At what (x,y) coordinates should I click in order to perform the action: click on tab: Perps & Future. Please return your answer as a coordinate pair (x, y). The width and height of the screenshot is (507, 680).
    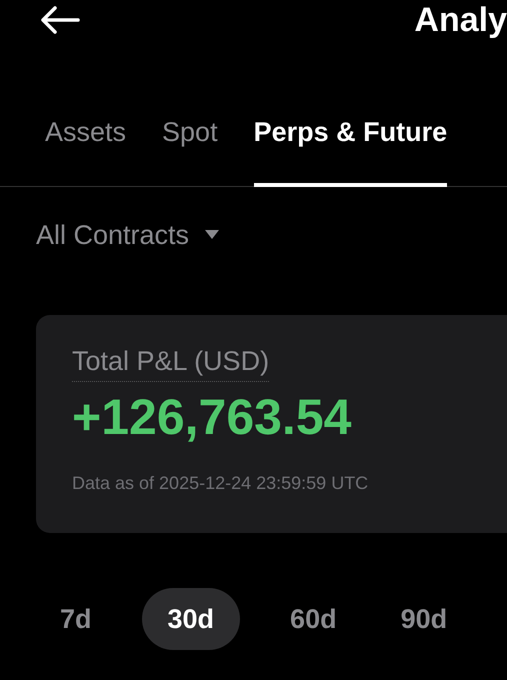
    Looking at the image, I should click on (351, 149).